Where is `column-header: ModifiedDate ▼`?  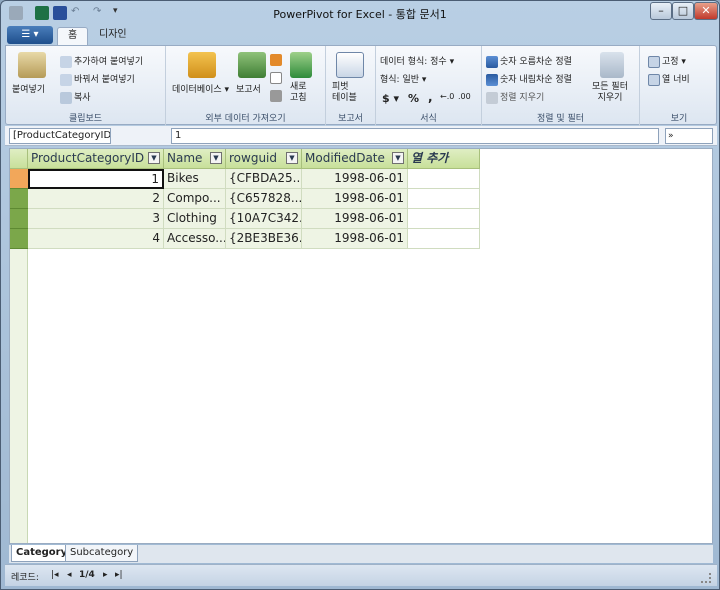 column-header: ModifiedDate ▼ is located at coordinates (355, 159).